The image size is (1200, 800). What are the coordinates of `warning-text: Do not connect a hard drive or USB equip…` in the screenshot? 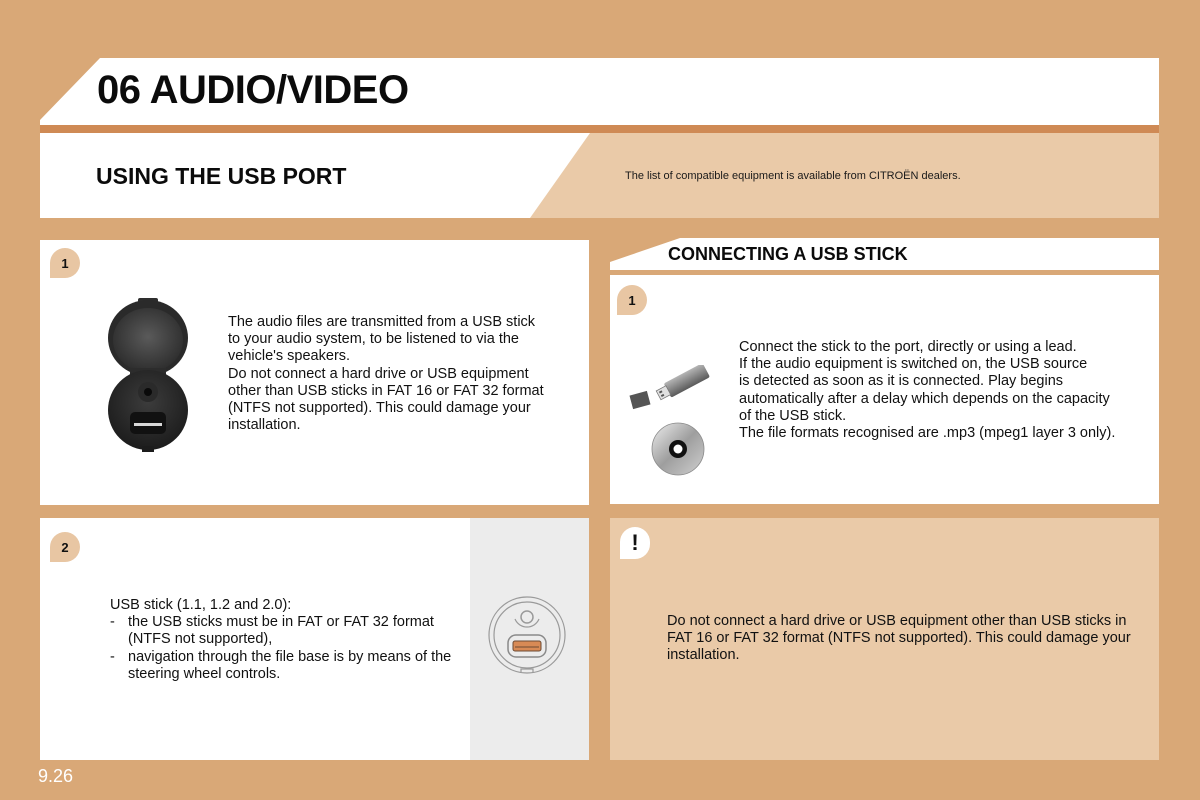 It's located at (899, 638).